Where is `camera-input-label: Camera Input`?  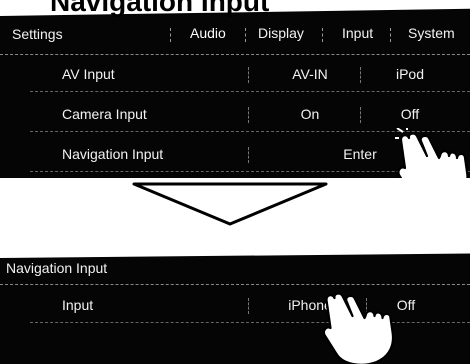 camera-input-label: Camera Input is located at coordinates (104, 114).